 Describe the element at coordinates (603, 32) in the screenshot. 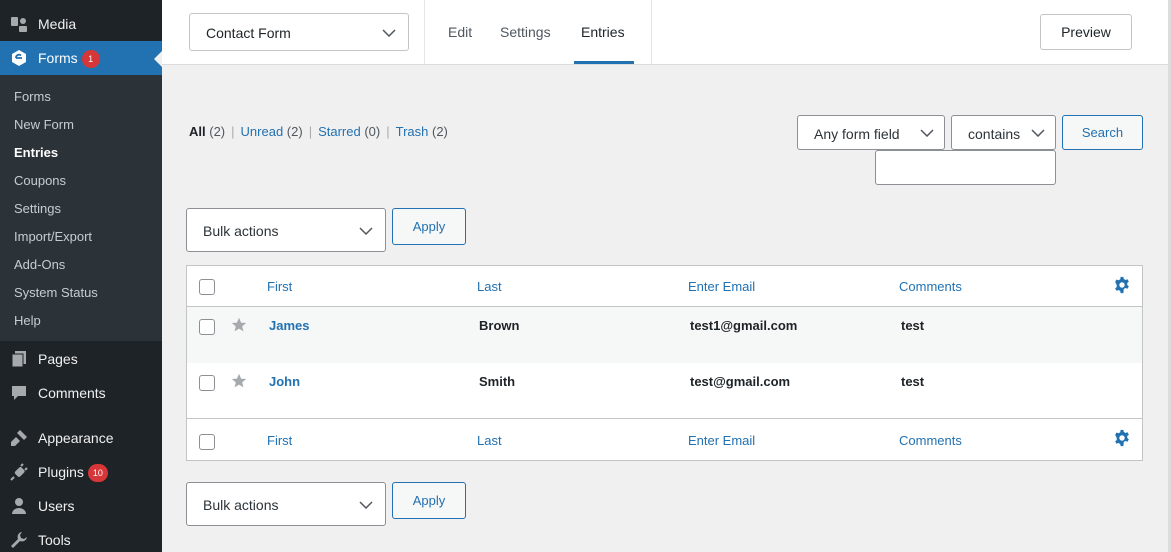

I see `tab-entries: Entries` at that location.